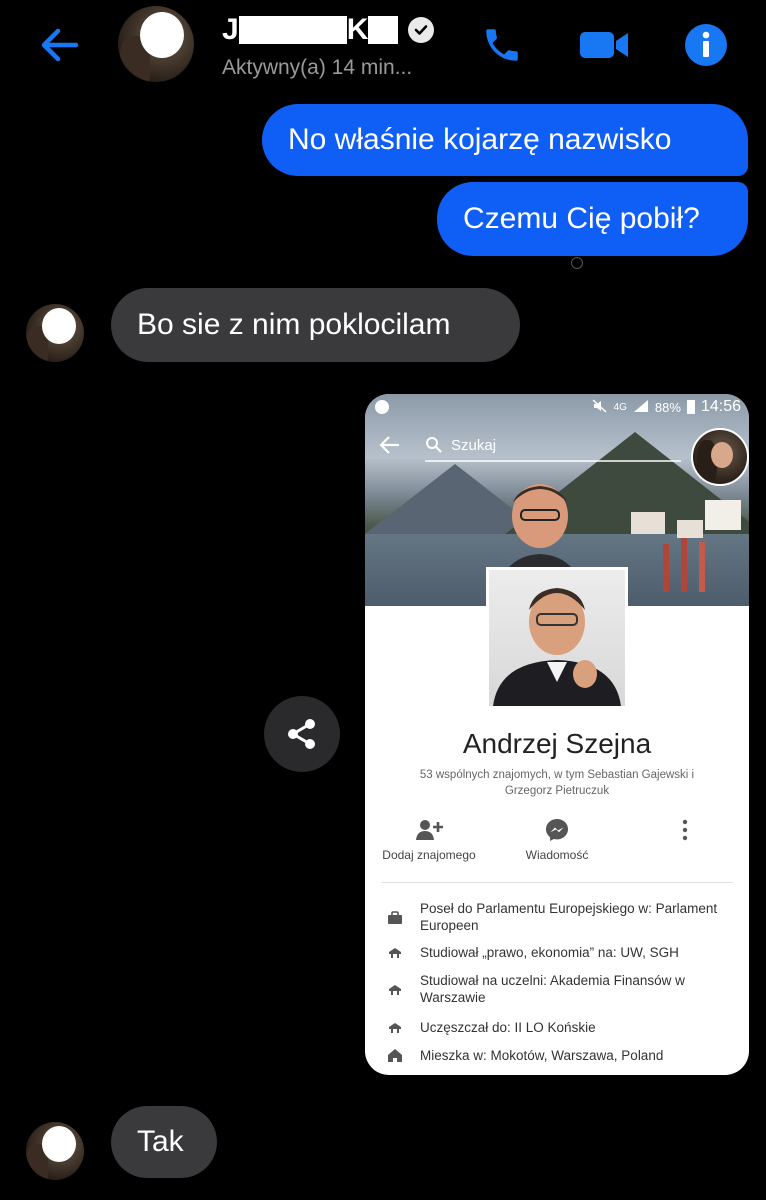  Describe the element at coordinates (720, 406) in the screenshot. I see `clock: 14:56` at that location.